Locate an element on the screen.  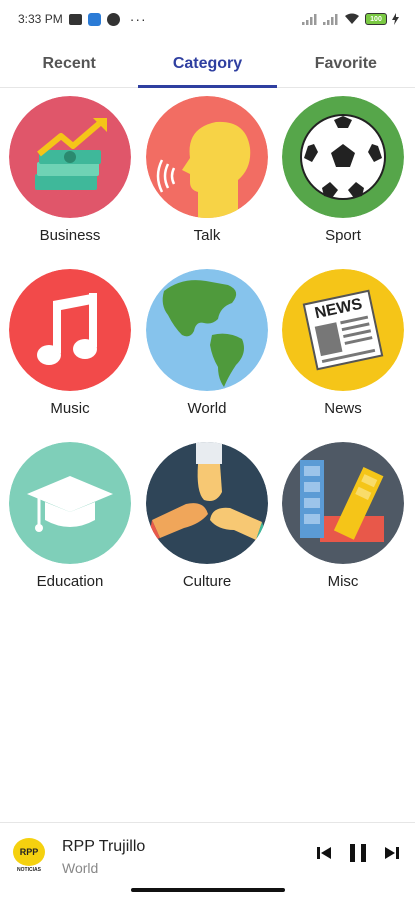
category-tabs: Recent Category Favorite is located at coordinates (207, 64).